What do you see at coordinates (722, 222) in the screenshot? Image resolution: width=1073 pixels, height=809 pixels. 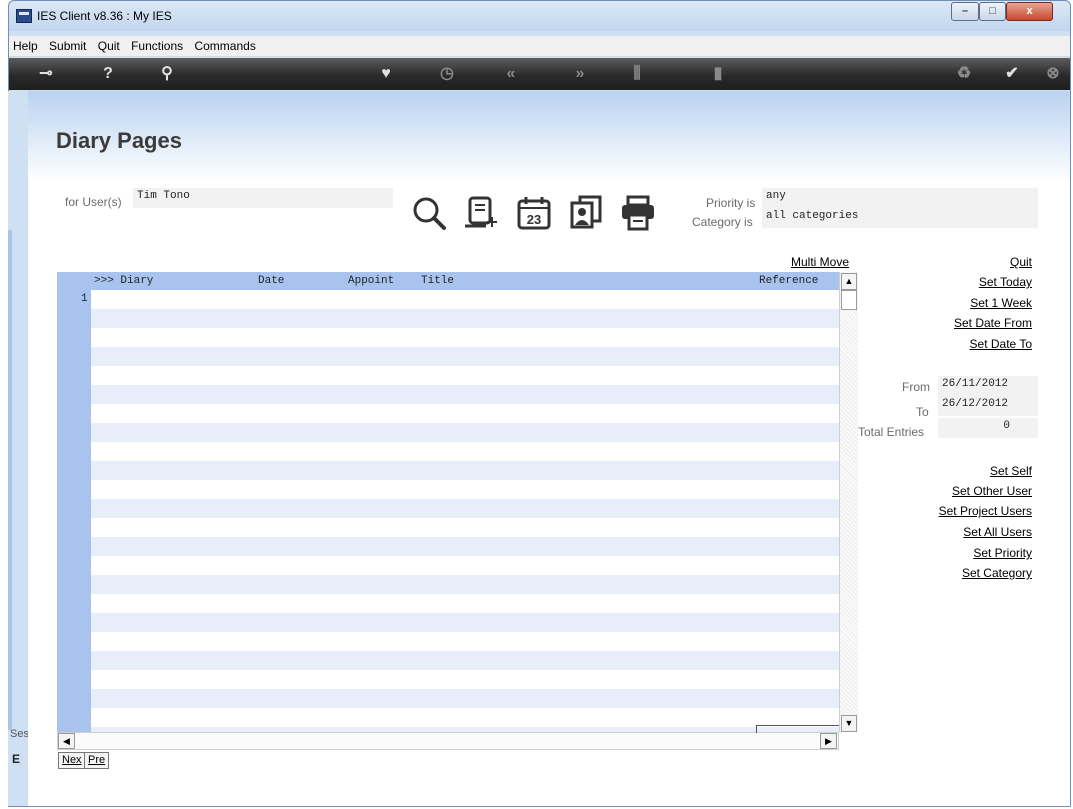 I see `category-label: Category is` at bounding box center [722, 222].